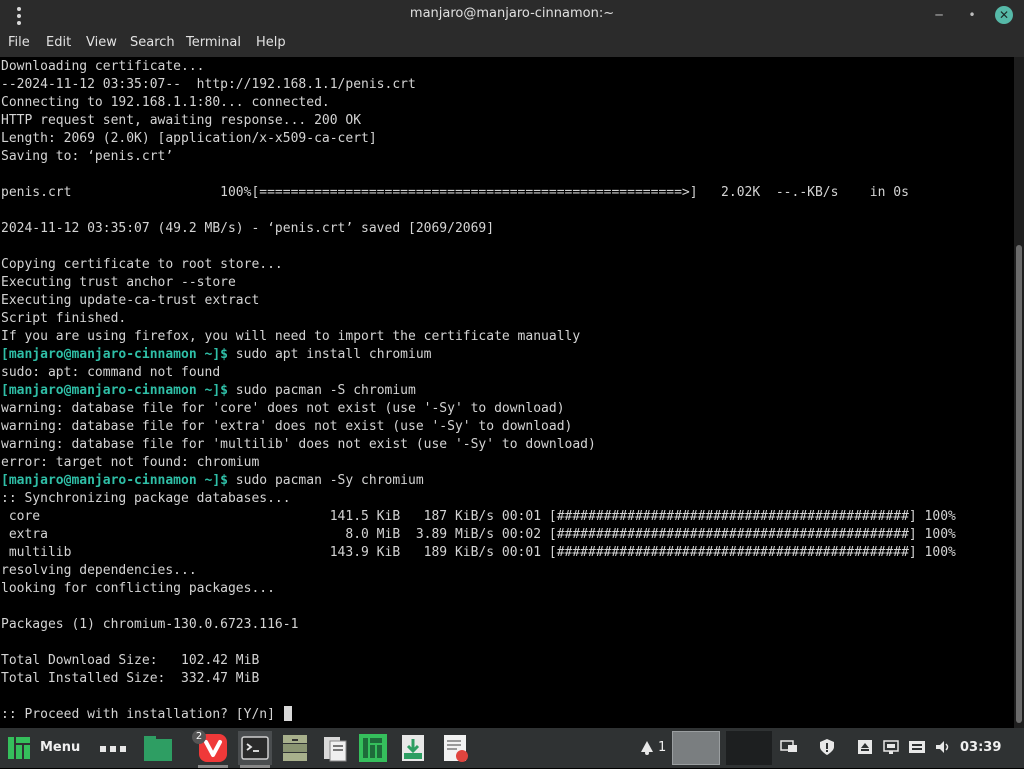 The image size is (1024, 769). Describe the element at coordinates (647, 747) in the screenshot. I see `notifications-icon` at that location.